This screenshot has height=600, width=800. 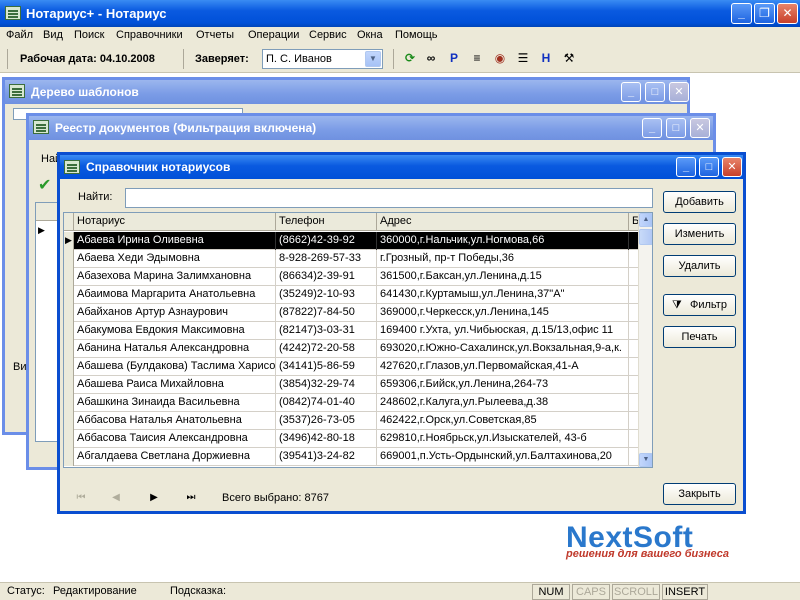 I want to click on search-db-icon: ◉, so click(x=500, y=58).